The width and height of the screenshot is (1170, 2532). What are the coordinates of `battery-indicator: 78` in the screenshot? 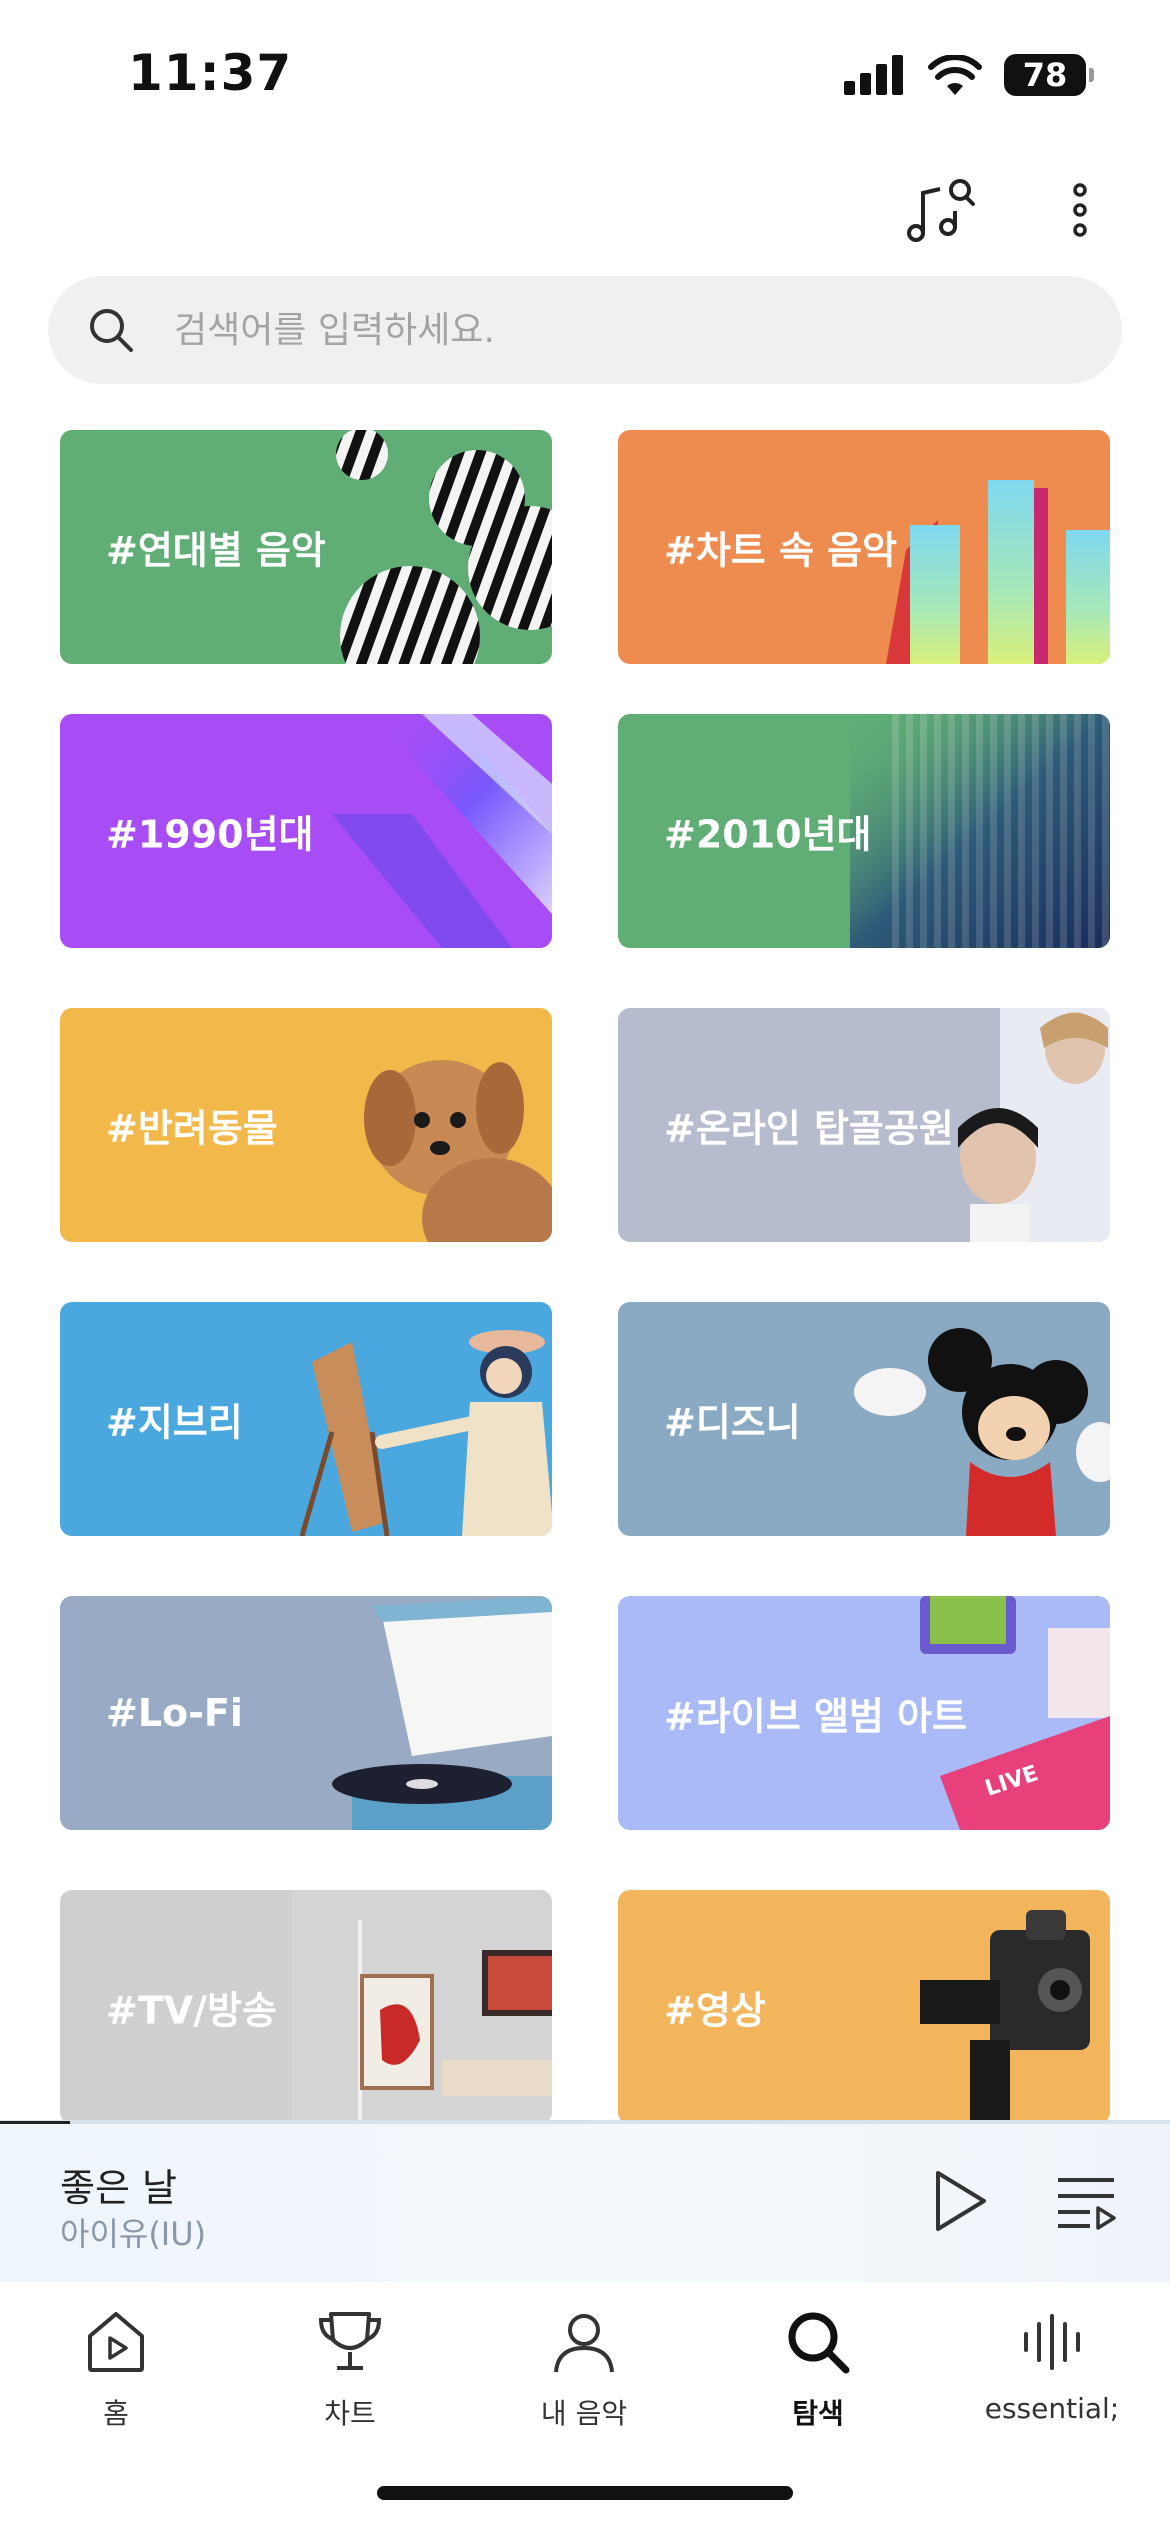 It's located at (1049, 75).